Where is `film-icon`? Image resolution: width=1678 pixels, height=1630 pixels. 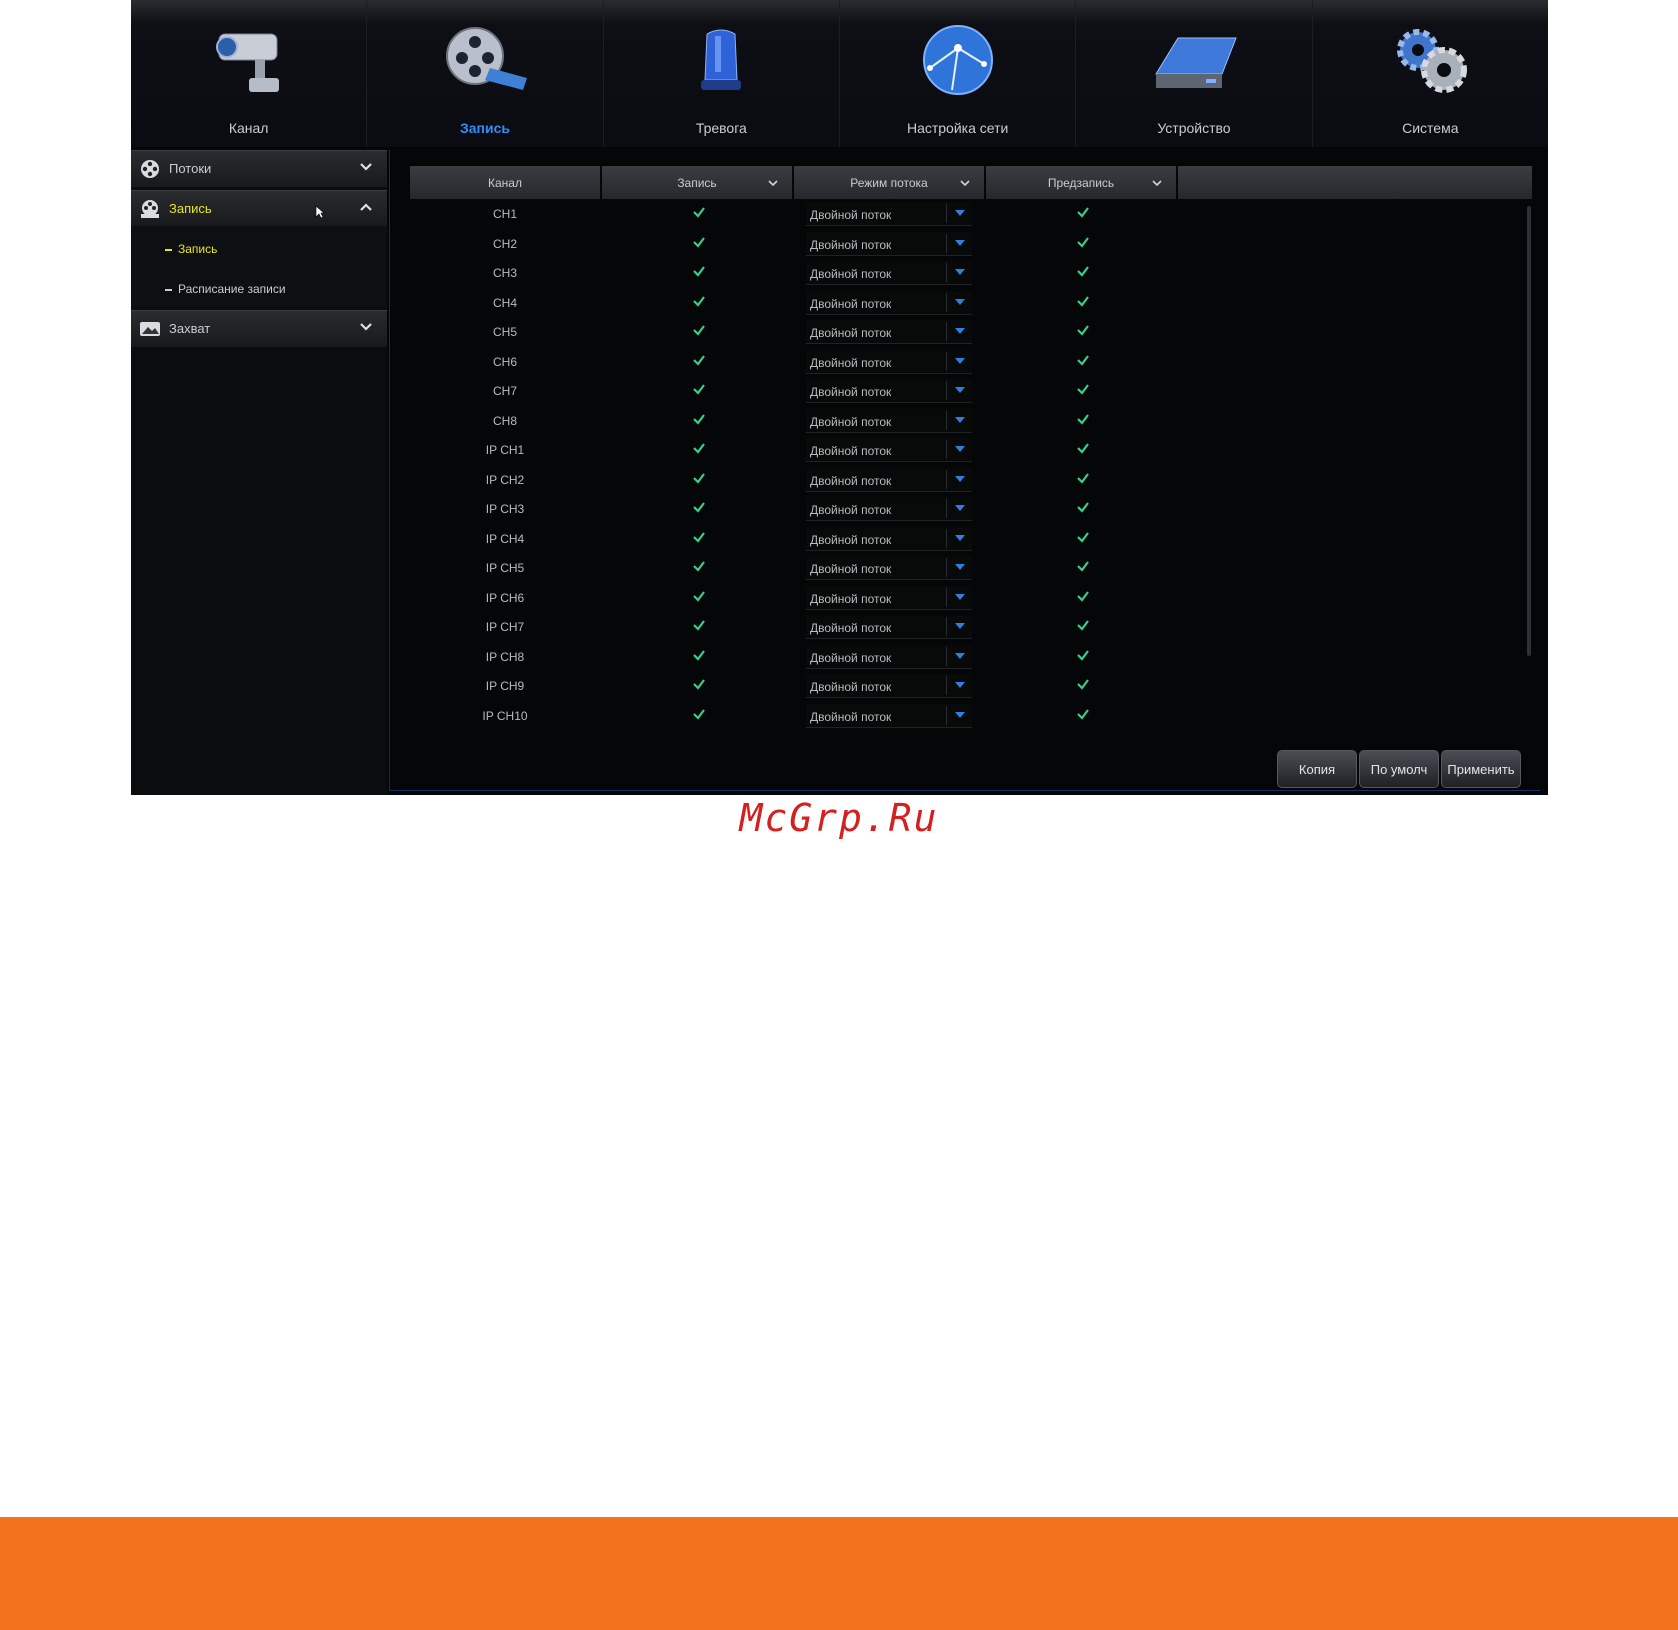
film-icon is located at coordinates (150, 169).